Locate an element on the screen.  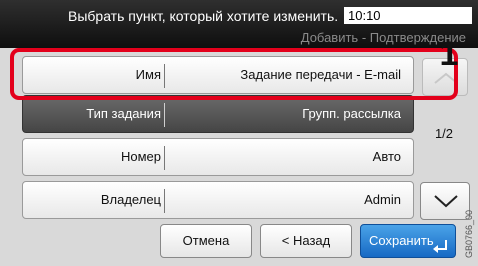
row-label: Тип задания is located at coordinates (123, 113).